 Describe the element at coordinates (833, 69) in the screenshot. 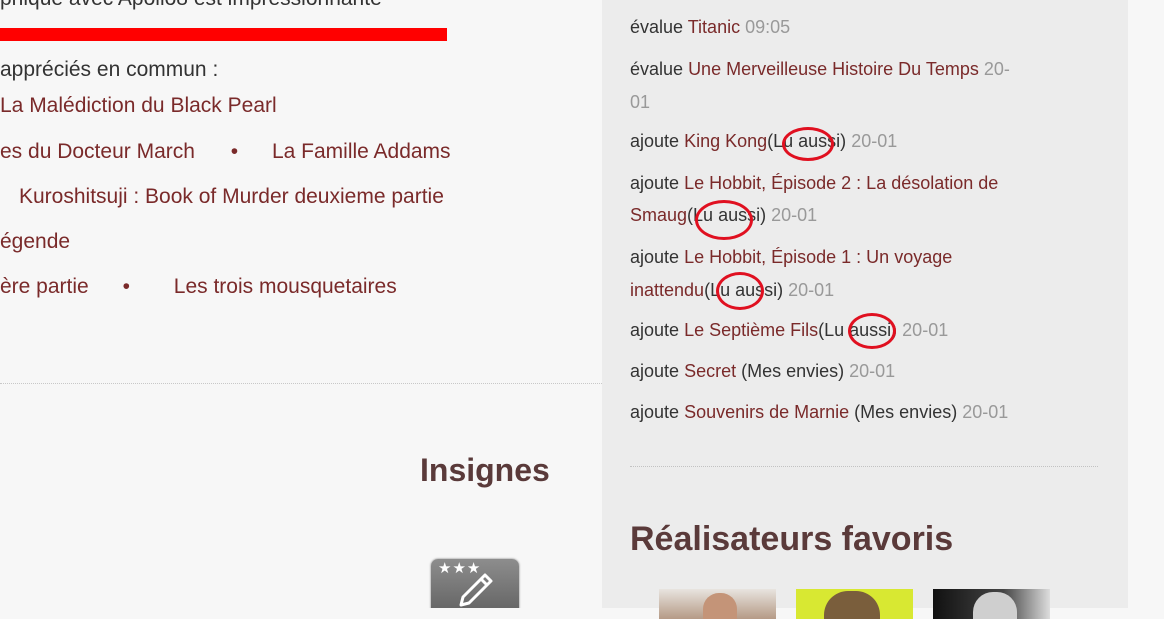

I see `activity-title-link: Une Merveilleuse Histoire Du Temps` at that location.